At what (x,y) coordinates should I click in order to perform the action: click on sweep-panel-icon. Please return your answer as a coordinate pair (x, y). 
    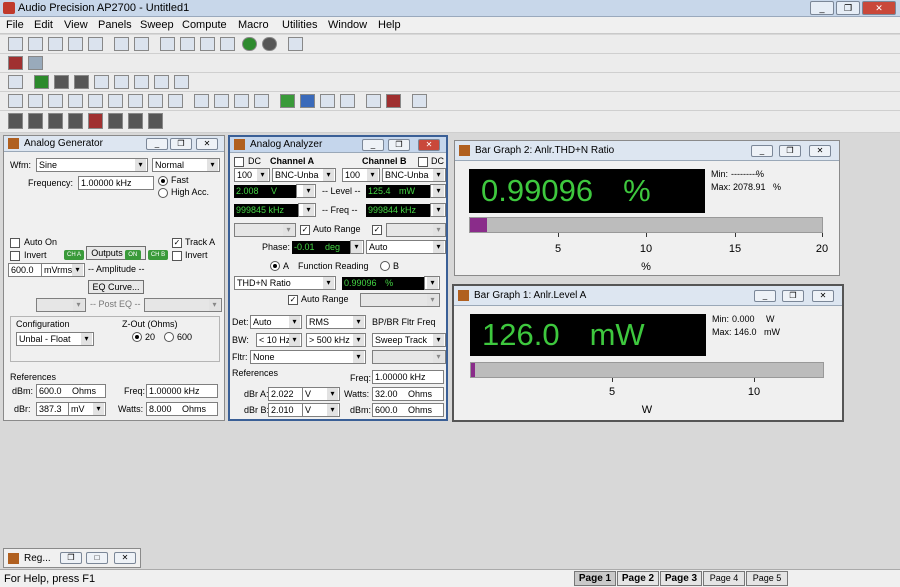
    Looking at the image, I should click on (201, 101).